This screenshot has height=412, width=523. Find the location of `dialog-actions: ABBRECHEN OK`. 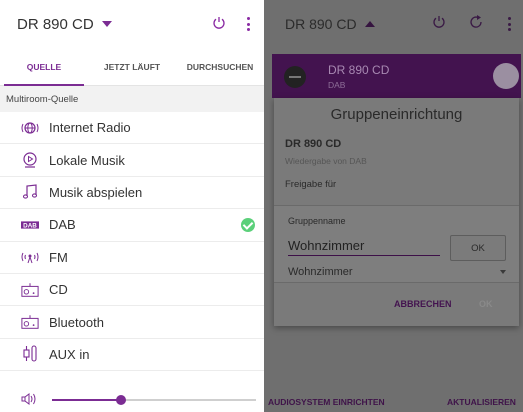

dialog-actions: ABBRECHEN OK is located at coordinates (396, 307).